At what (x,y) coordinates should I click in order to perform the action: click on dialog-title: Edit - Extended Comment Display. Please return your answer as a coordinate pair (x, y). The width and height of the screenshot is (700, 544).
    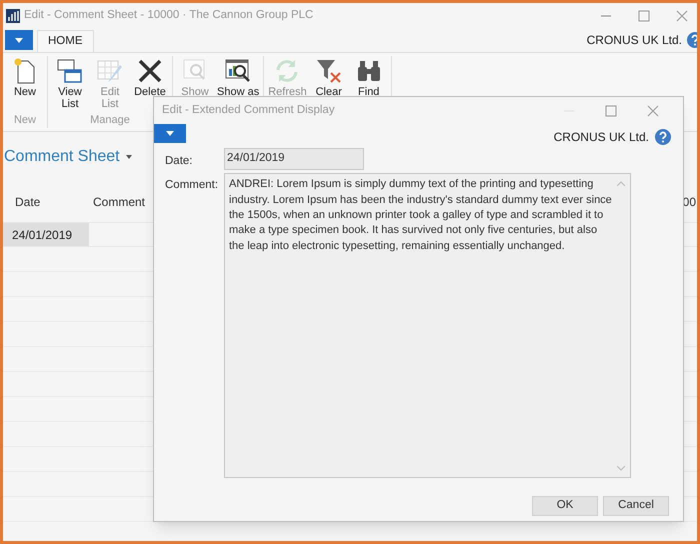
    Looking at the image, I should click on (248, 110).